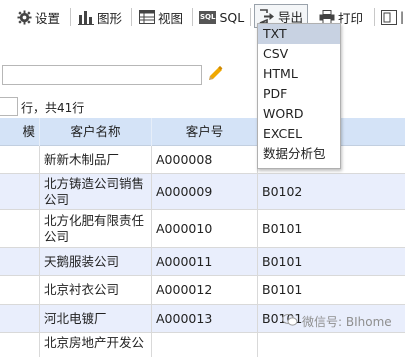  Describe the element at coordinates (267, 16) in the screenshot. I see `export-icon` at that location.